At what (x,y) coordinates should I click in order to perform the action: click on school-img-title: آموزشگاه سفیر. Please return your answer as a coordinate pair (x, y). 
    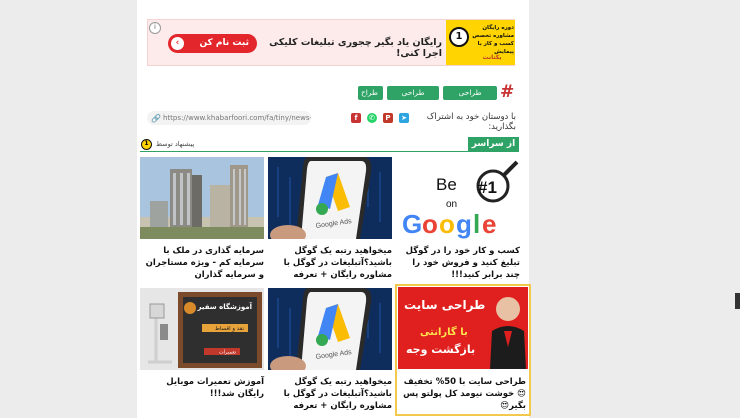
    Looking at the image, I should click on (225, 306).